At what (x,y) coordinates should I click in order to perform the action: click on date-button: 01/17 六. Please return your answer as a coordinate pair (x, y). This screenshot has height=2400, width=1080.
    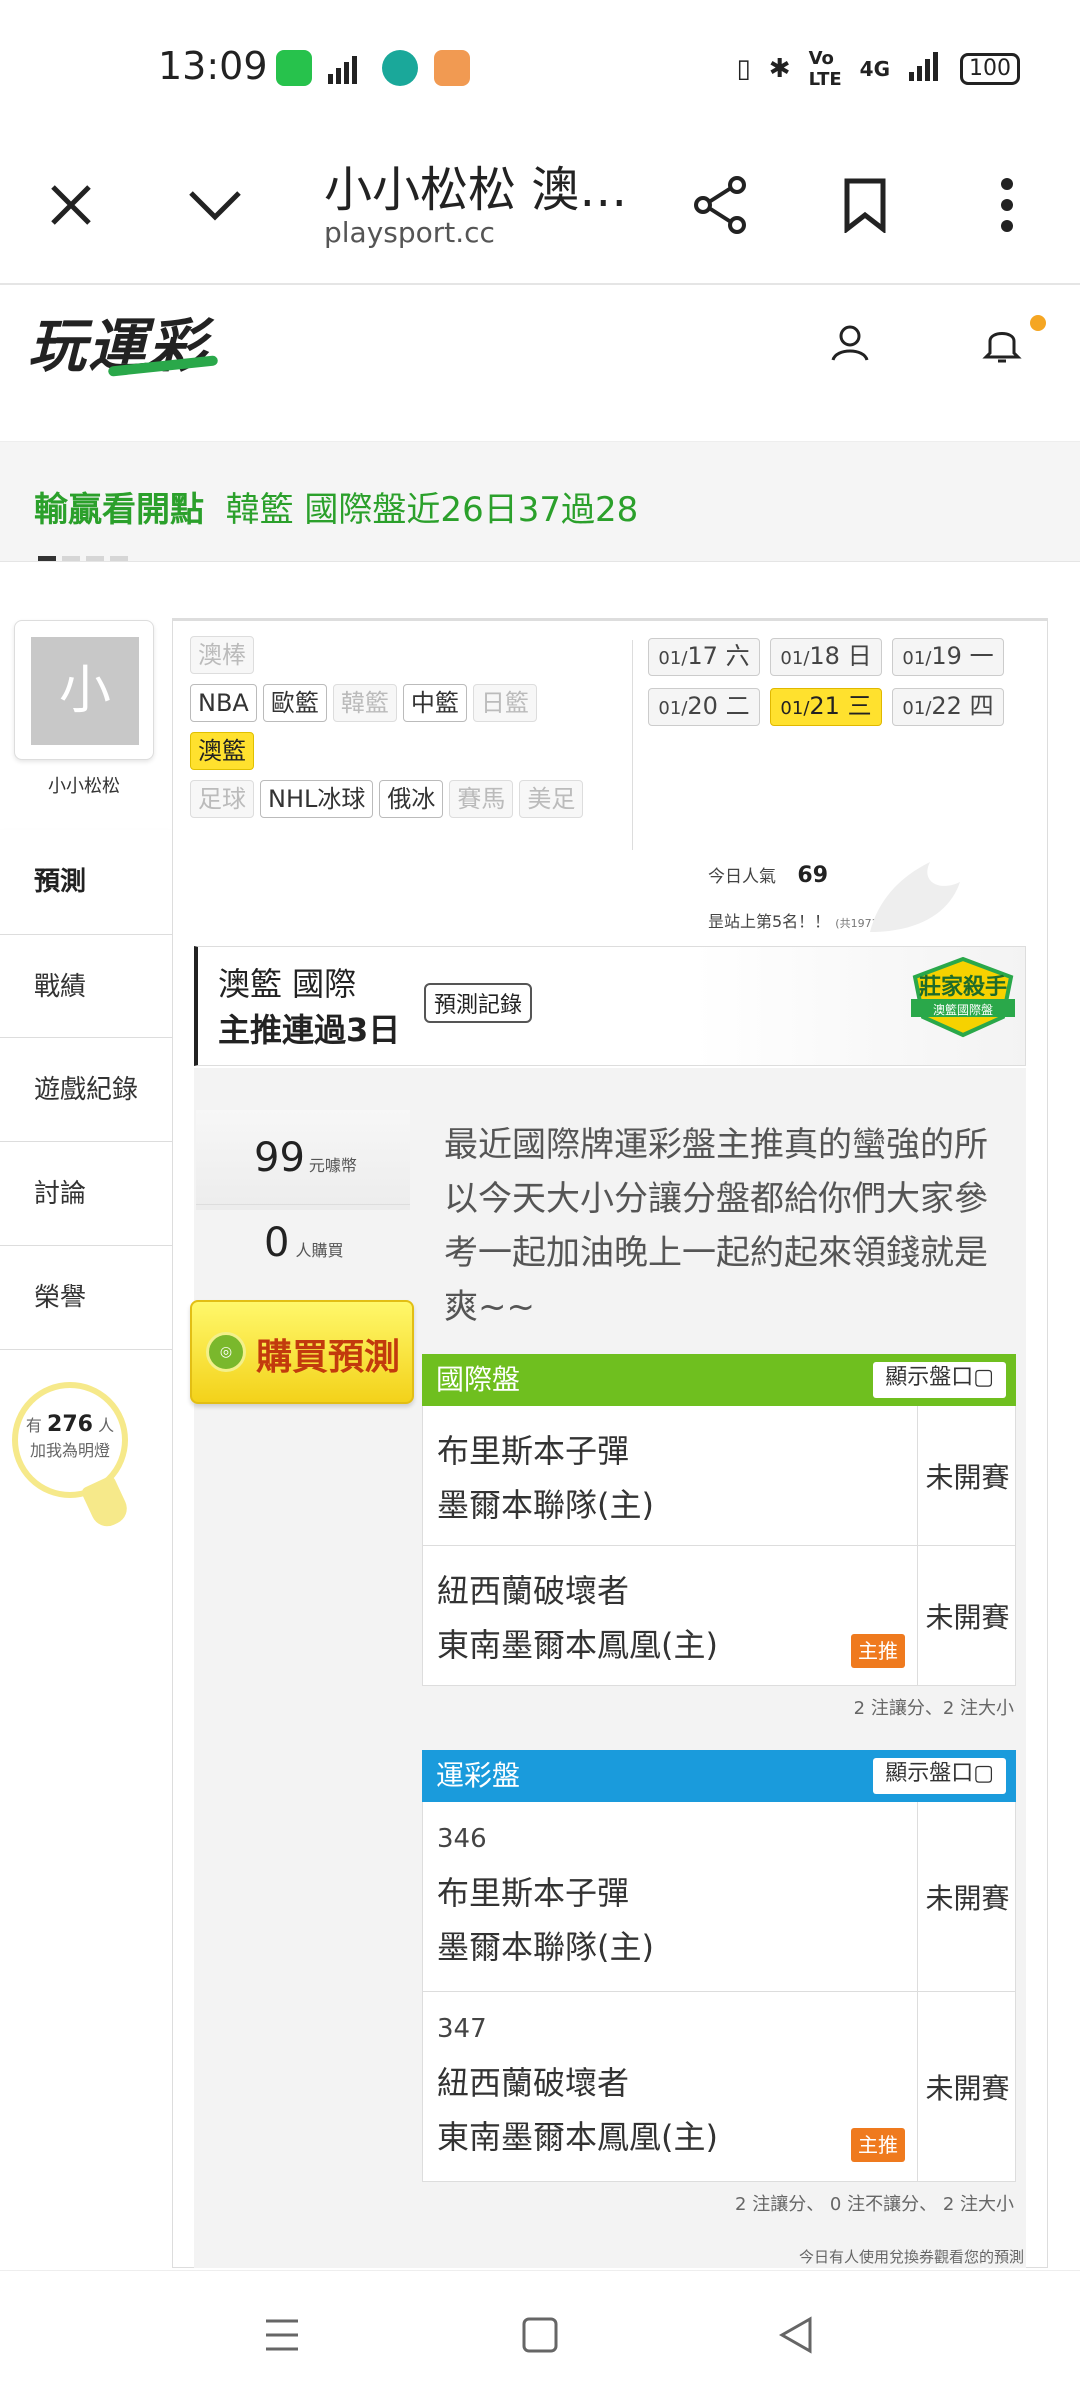
    Looking at the image, I should click on (704, 657).